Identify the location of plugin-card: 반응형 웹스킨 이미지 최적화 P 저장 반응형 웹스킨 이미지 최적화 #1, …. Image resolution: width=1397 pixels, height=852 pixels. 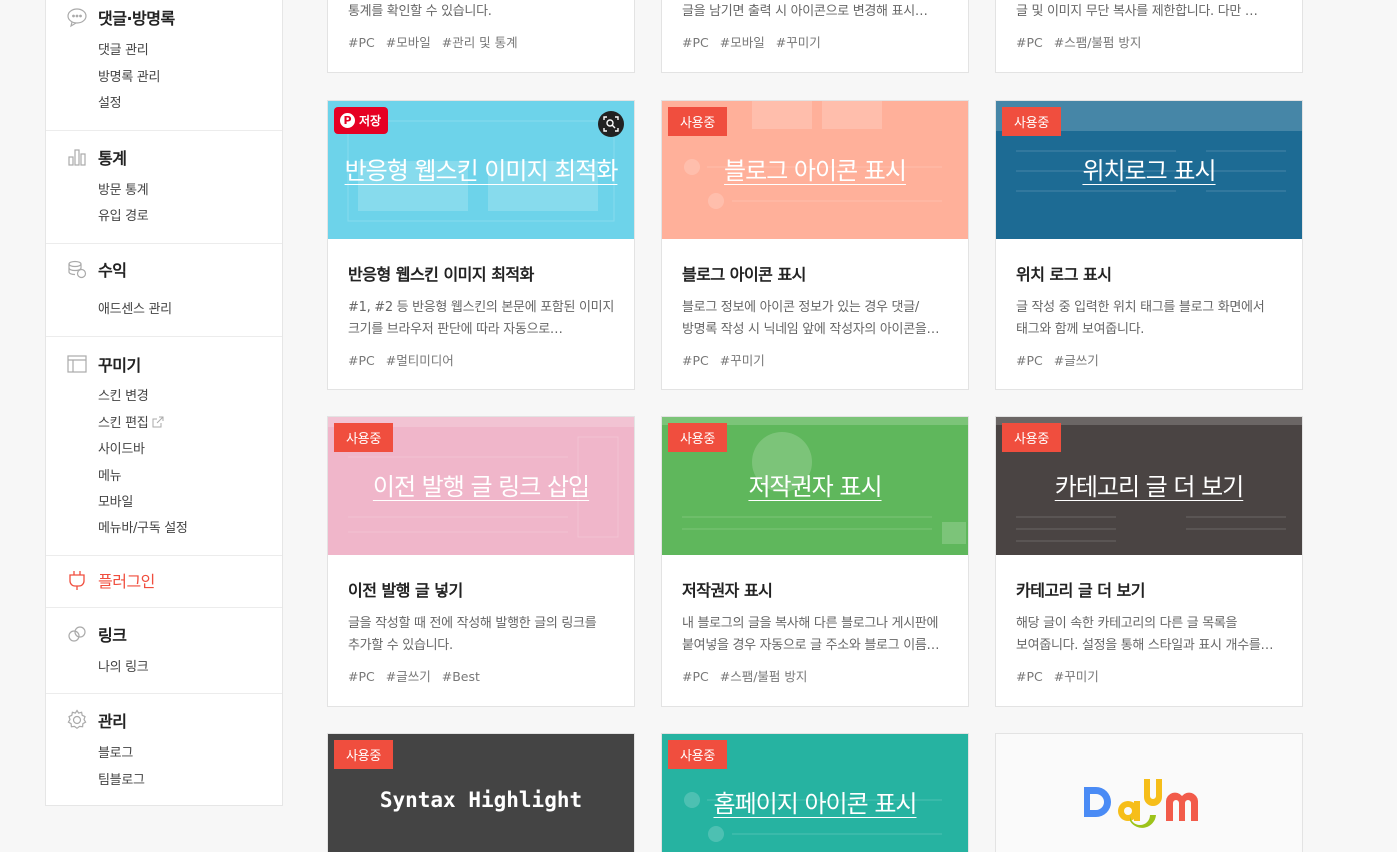
(481, 245).